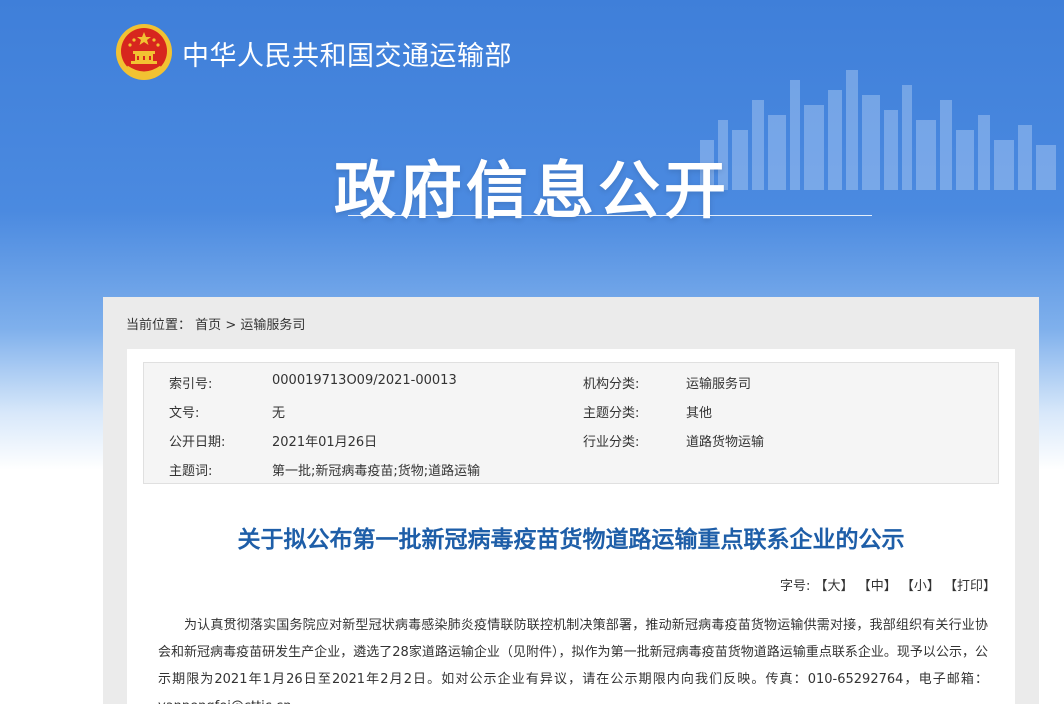 The width and height of the screenshot is (1064, 704). Describe the element at coordinates (364, 380) in the screenshot. I see `index-value: 000019713O09/2021-00013` at that location.